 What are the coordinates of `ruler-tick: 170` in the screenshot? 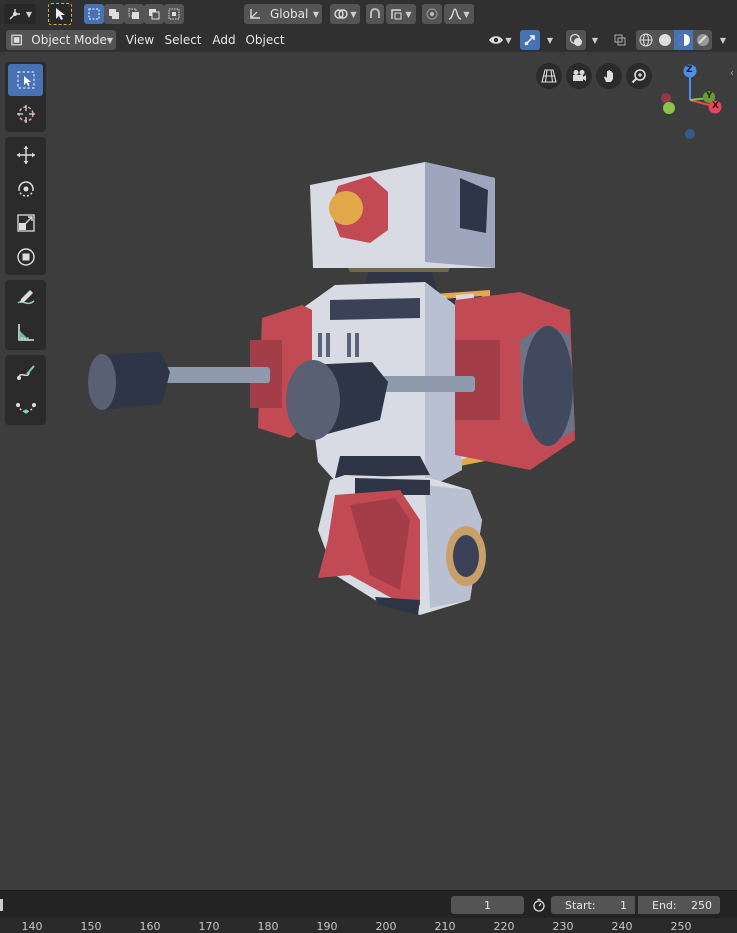 It's located at (209, 926).